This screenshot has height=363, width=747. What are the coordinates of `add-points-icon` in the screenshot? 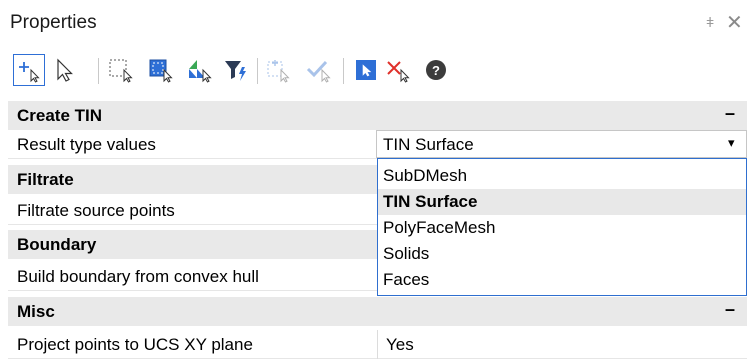 It's located at (29, 72).